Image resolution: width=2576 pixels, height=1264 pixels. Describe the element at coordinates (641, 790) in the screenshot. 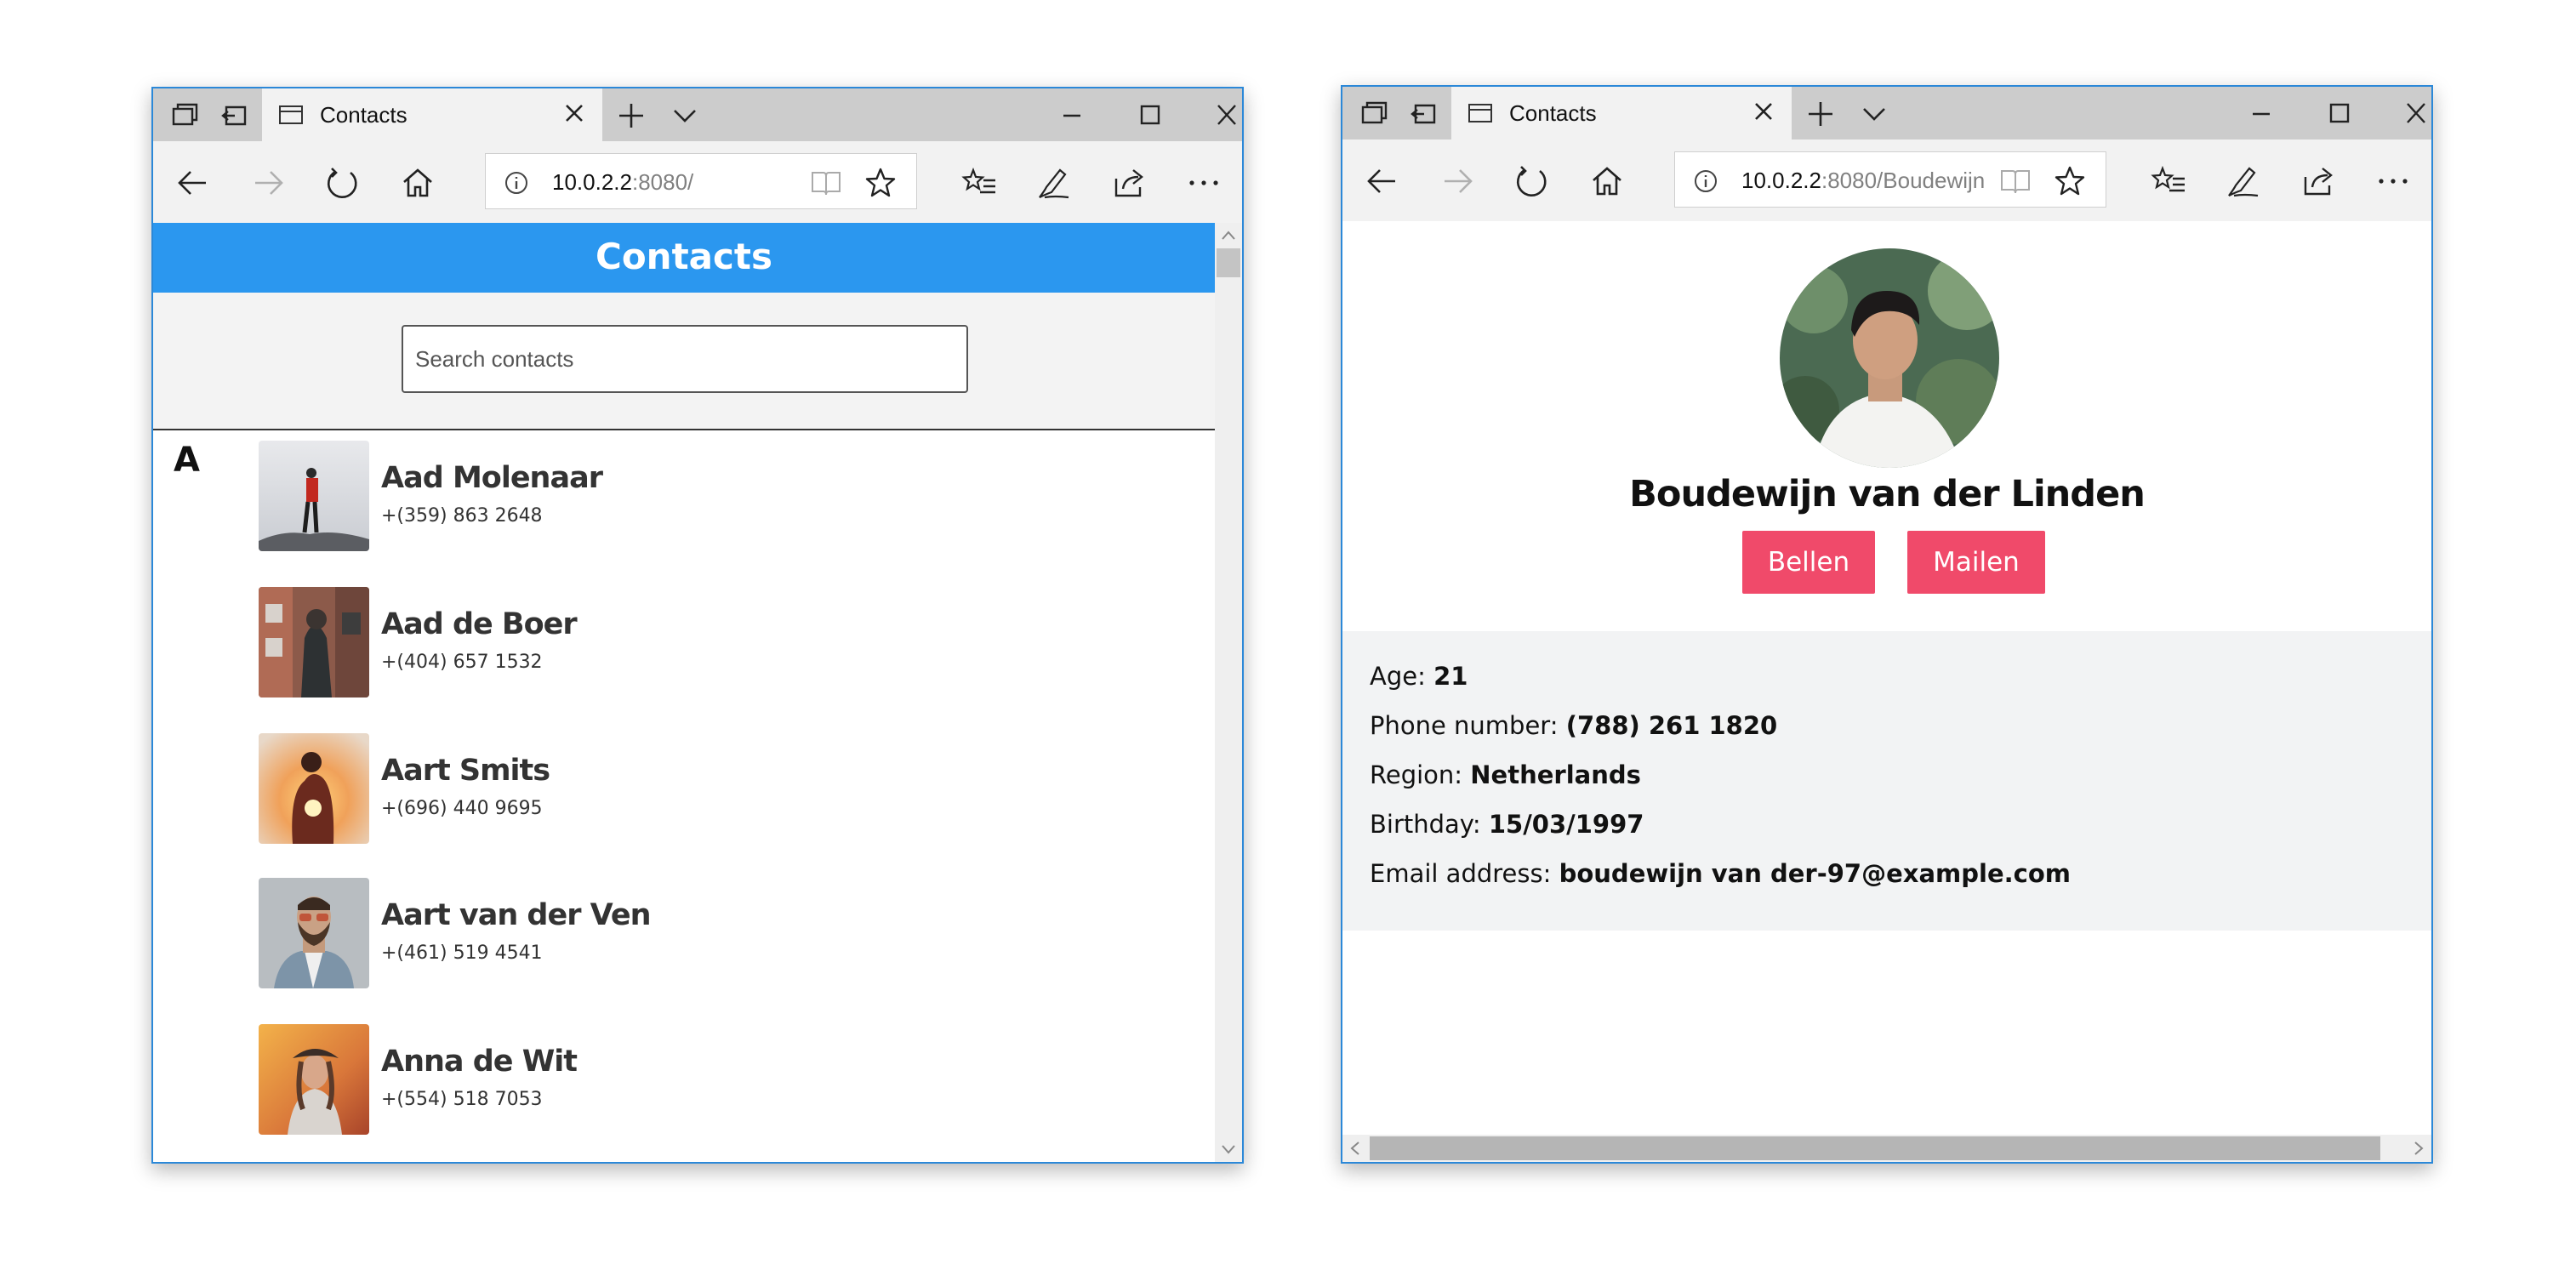

I see `list-item: Aart Smits +(696) 440 9695` at that location.